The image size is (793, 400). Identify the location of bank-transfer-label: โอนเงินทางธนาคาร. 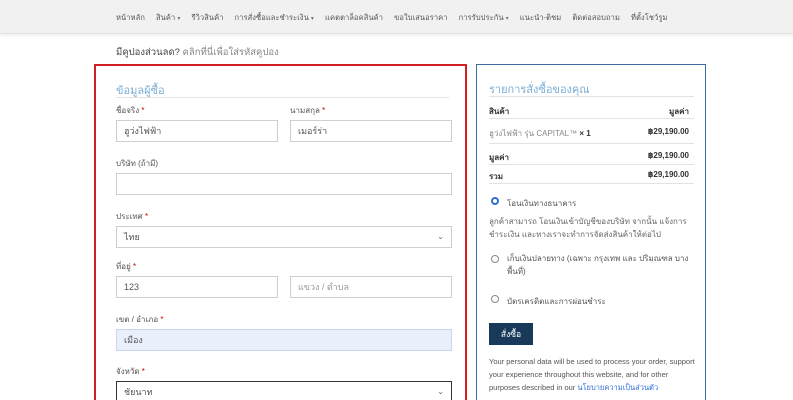
(541, 203).